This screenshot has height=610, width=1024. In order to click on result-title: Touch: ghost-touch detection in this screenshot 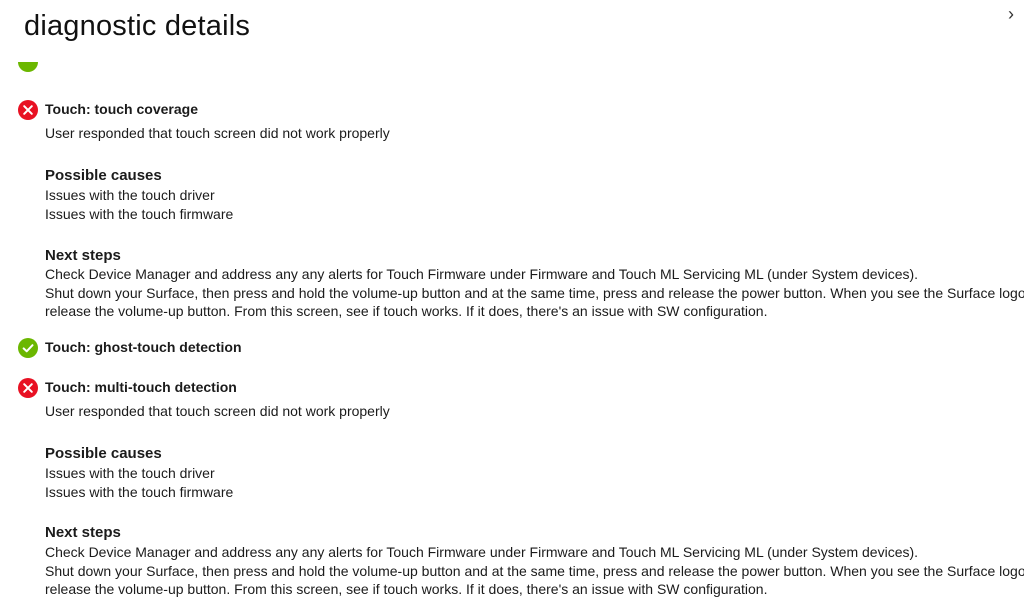, I will do `click(143, 347)`.